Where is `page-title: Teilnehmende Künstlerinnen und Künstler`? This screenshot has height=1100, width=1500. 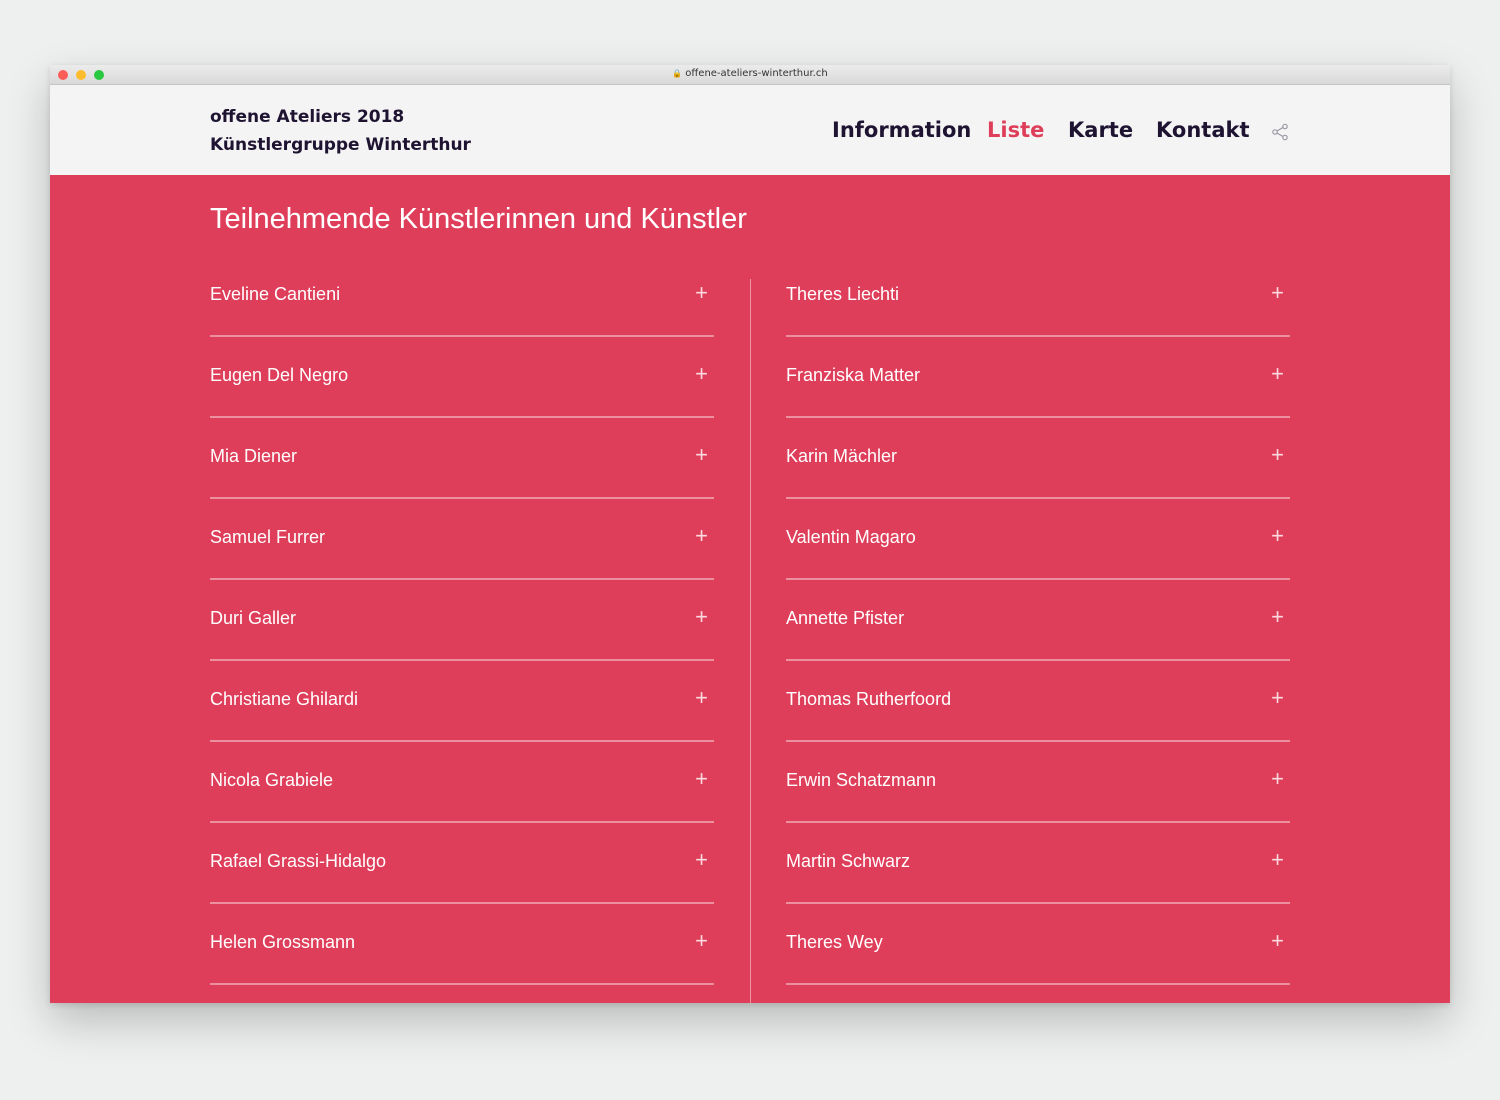 page-title: Teilnehmende Künstlerinnen und Künstler is located at coordinates (478, 219).